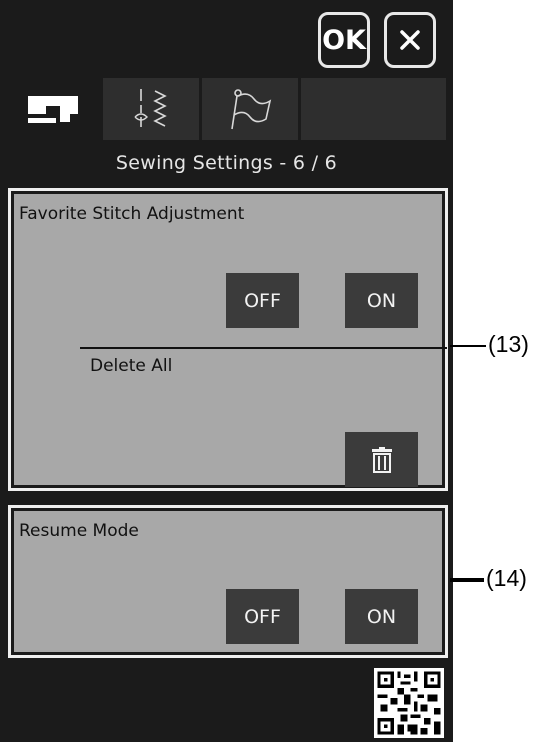  Describe the element at coordinates (263, 348) in the screenshot. I see `section-divider` at that location.